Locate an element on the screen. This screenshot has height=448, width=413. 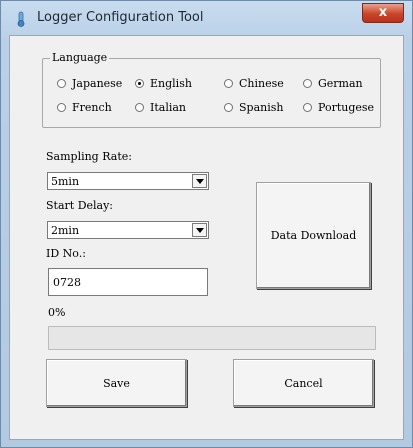
save-button: Save is located at coordinates (116, 383).